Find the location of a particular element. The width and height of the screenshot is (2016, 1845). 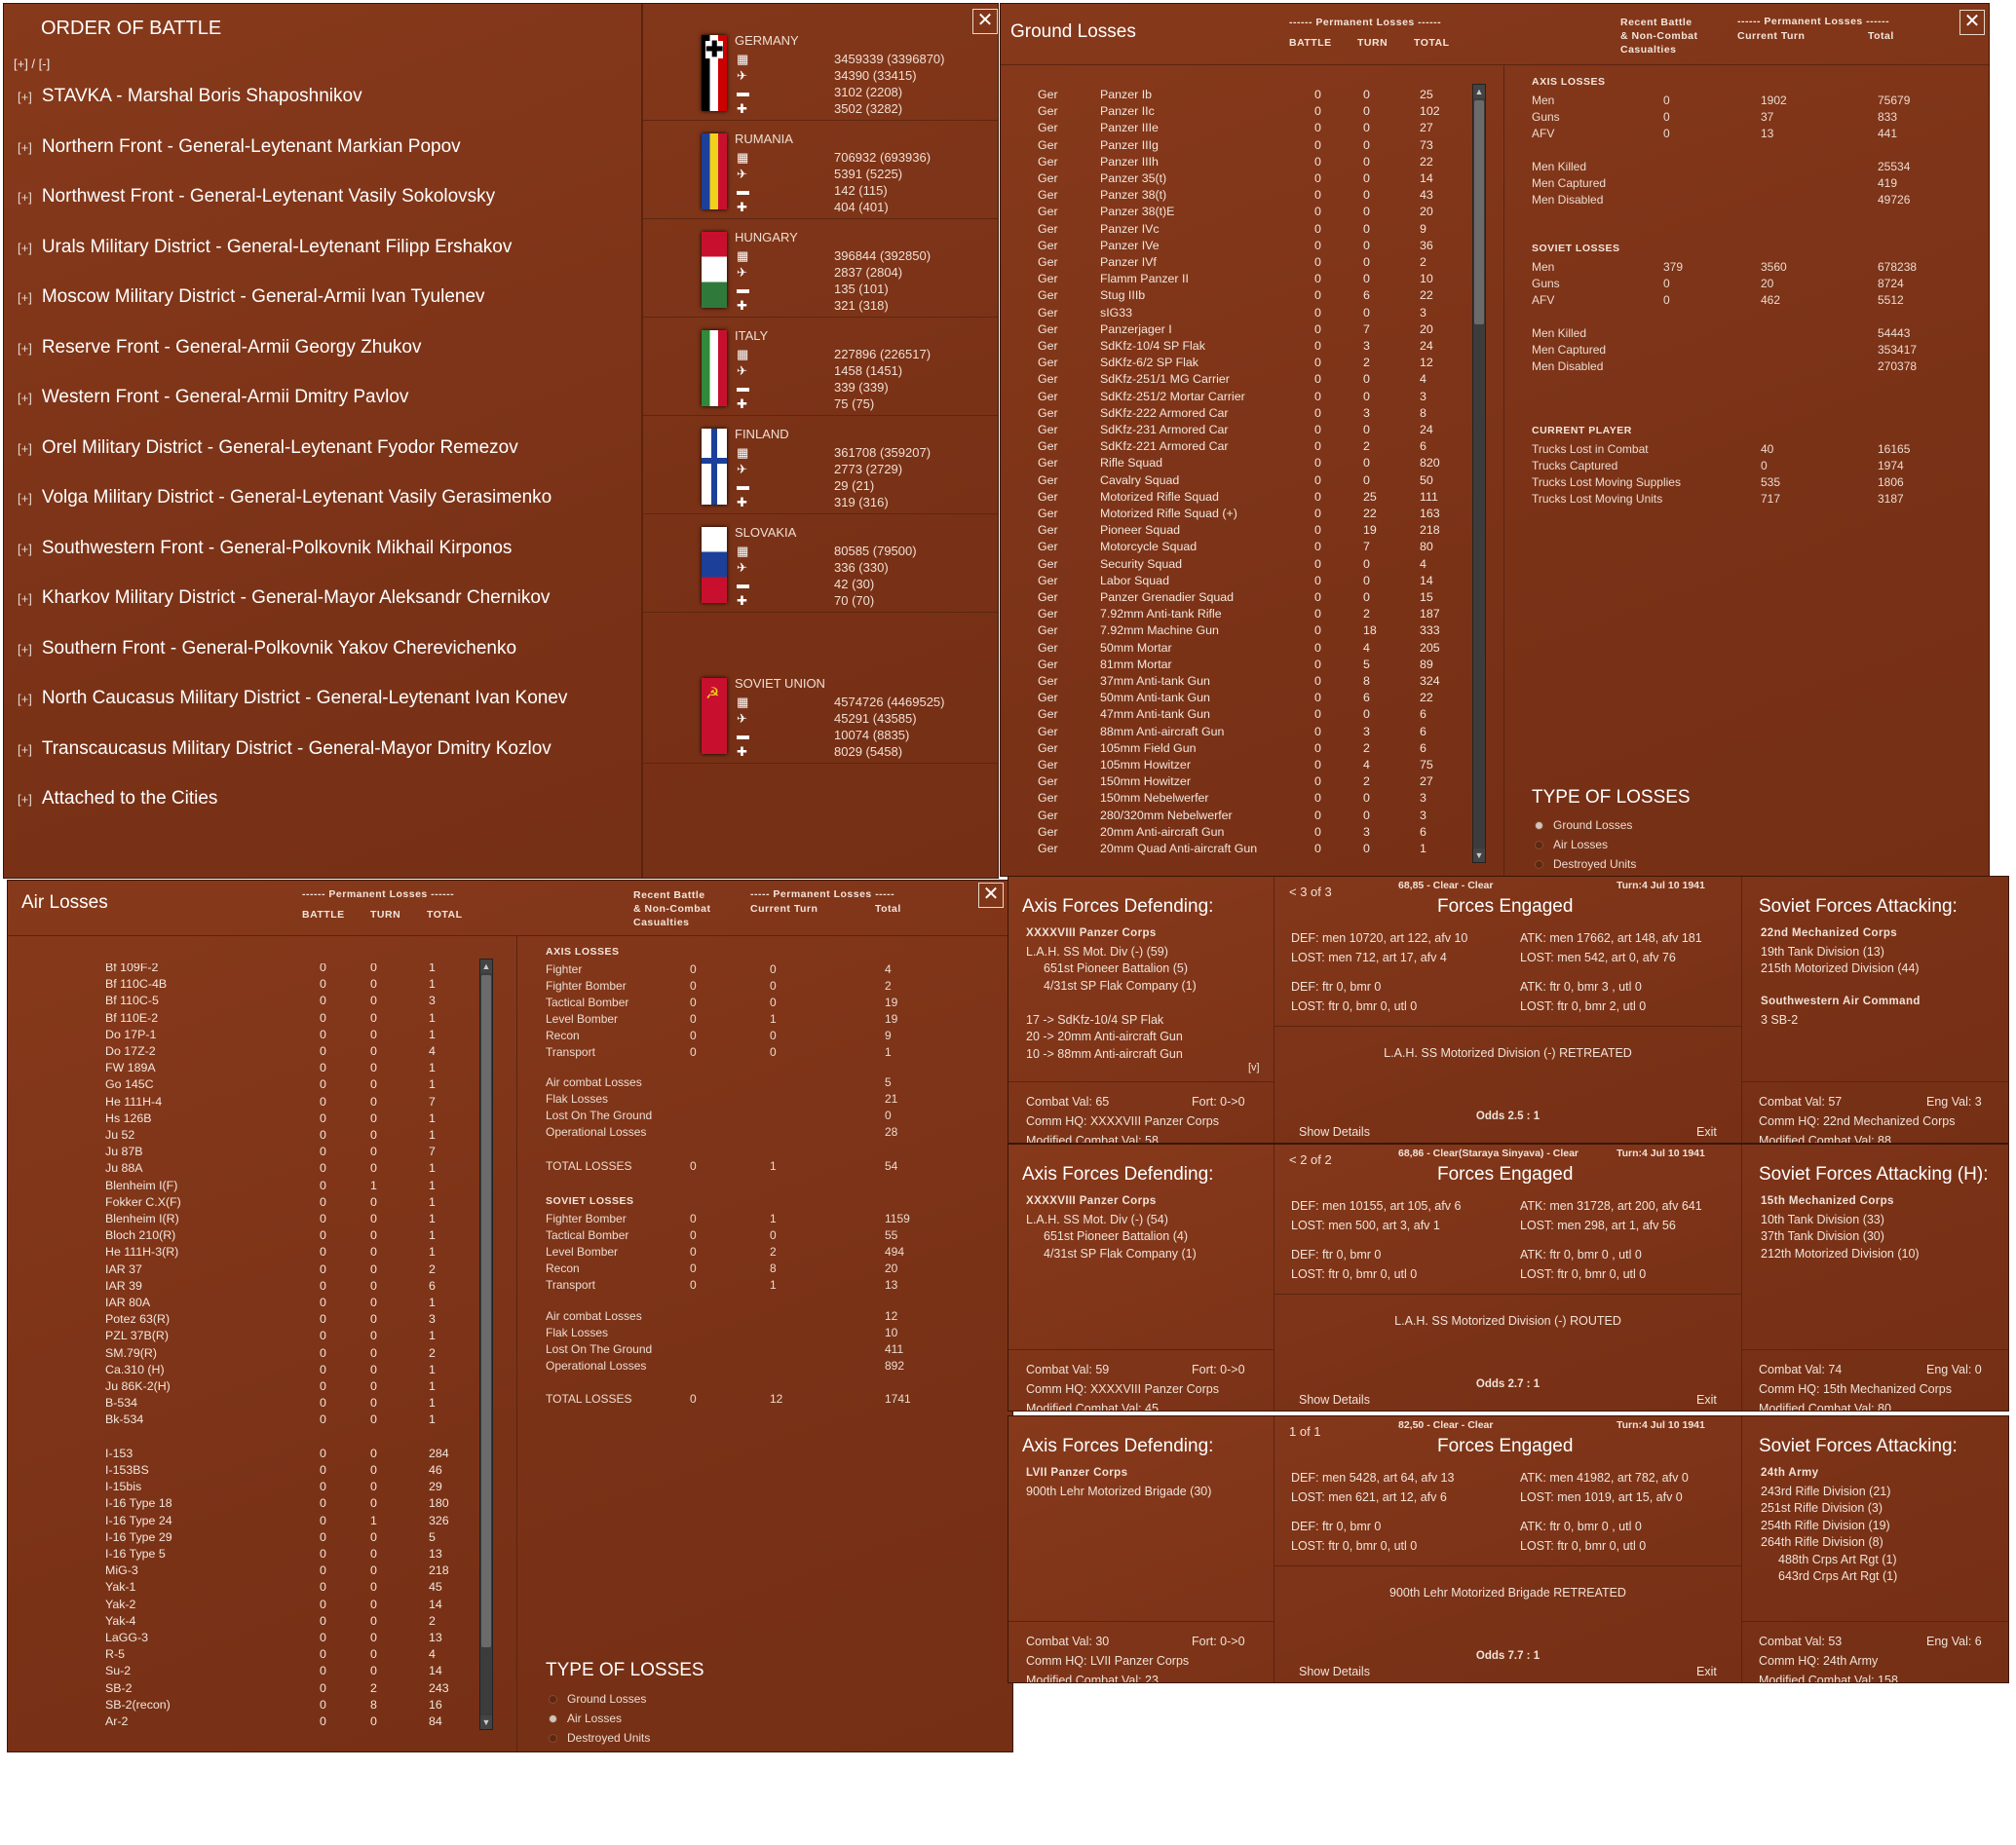

expand-collapse-all: [+] / [-] is located at coordinates (32, 63).